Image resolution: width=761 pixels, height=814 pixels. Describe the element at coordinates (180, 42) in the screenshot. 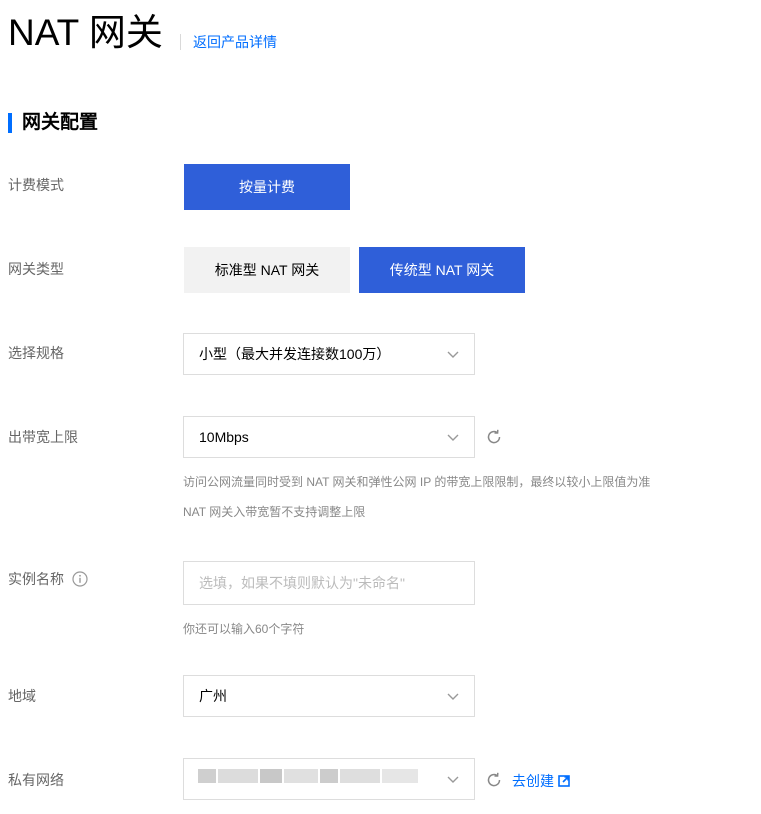

I see `title-divider` at that location.